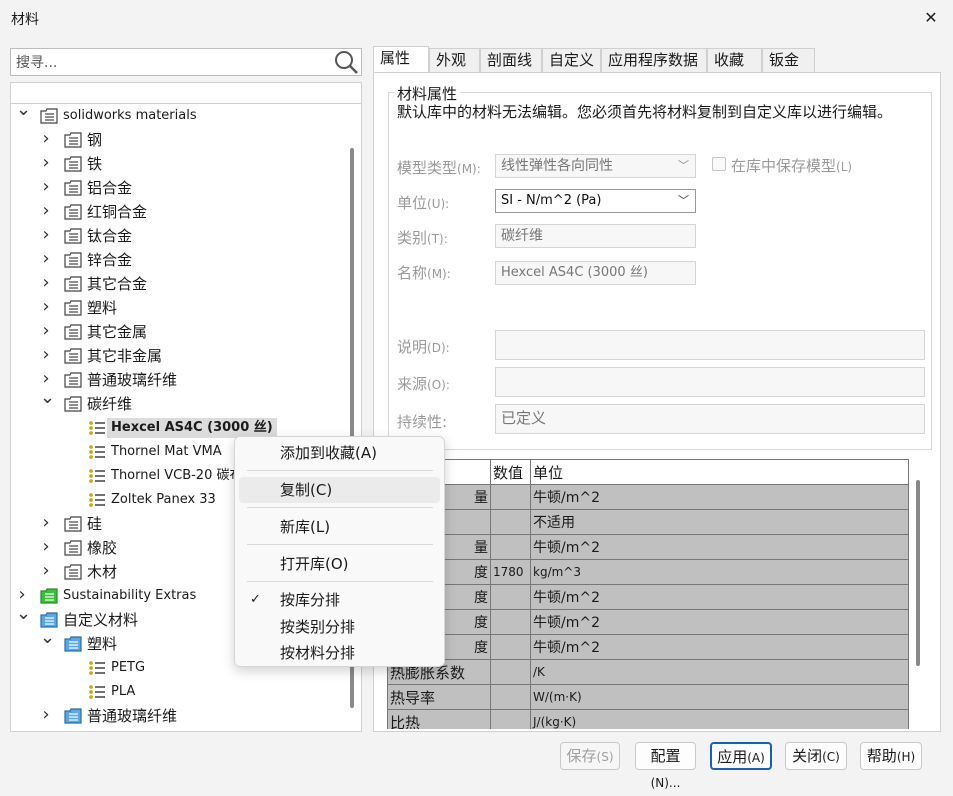 The width and height of the screenshot is (953, 796). Describe the element at coordinates (511, 60) in the screenshot. I see `tab-2: 剖面线` at that location.